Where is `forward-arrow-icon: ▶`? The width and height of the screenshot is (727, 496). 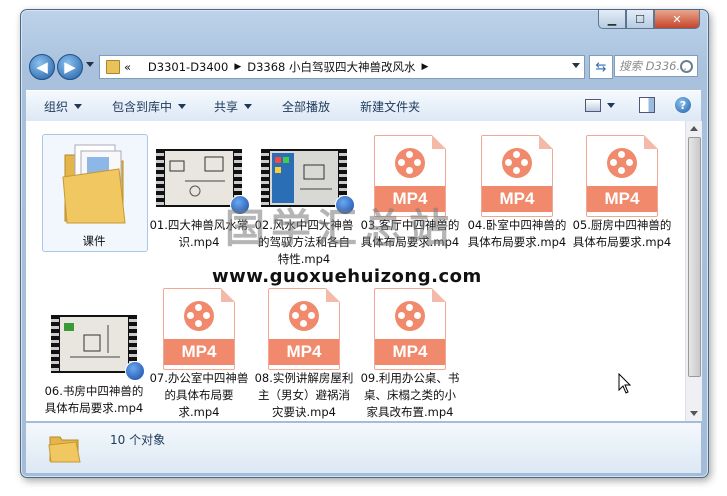
forward-arrow-icon: ▶ is located at coordinates (70, 67).